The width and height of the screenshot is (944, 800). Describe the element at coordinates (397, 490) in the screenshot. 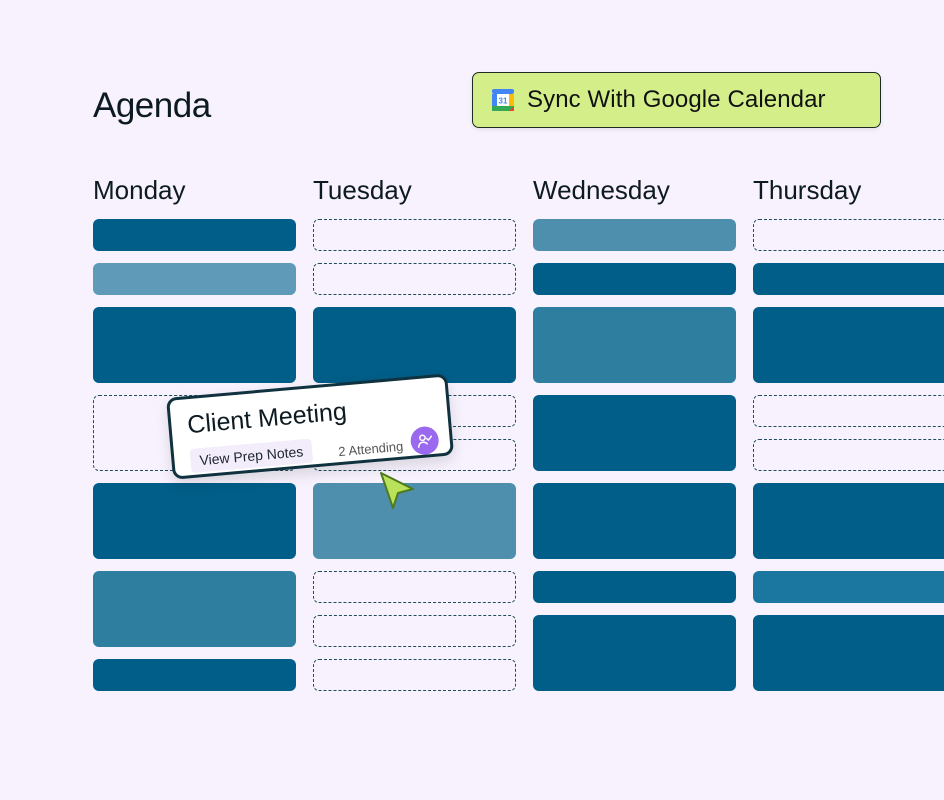

I see `mouse-cursor-icon` at that location.